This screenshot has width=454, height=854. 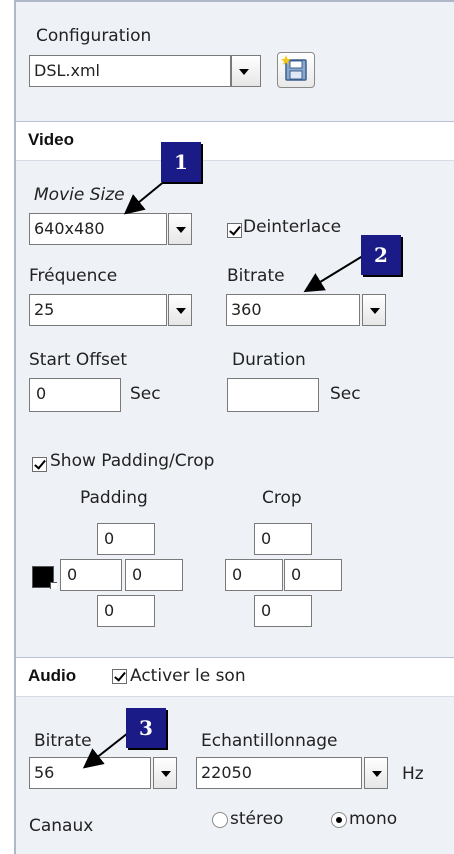 What do you see at coordinates (269, 360) in the screenshot?
I see `duration-label: Duration` at bounding box center [269, 360].